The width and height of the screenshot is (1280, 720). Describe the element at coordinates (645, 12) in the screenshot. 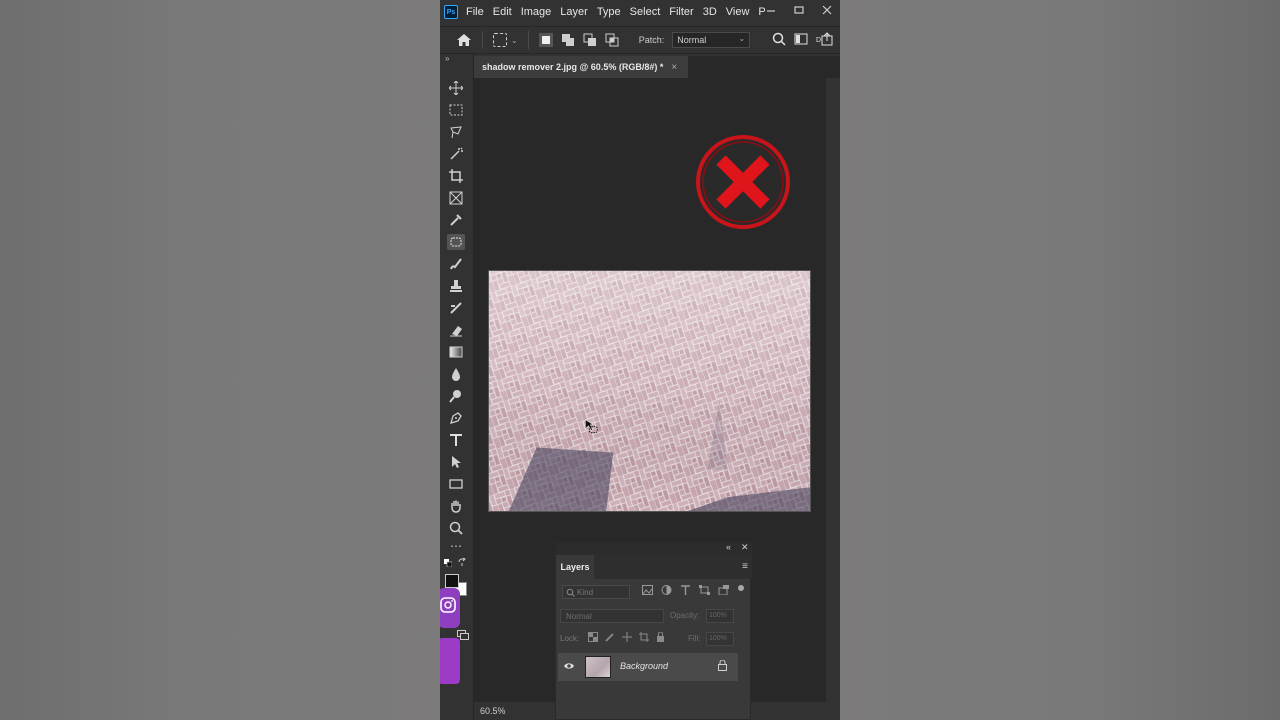

I see `menu-select: Select` at that location.